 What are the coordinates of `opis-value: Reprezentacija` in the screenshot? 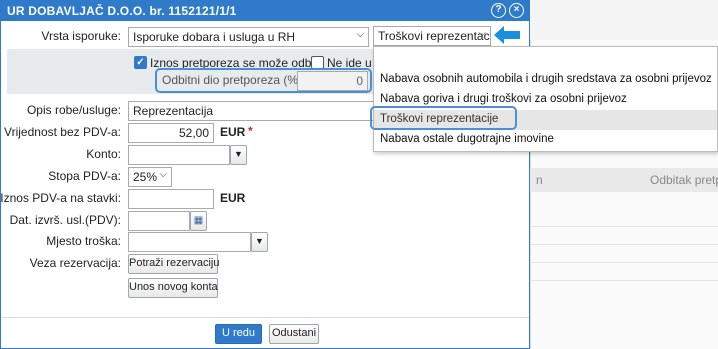 It's located at (173, 111).